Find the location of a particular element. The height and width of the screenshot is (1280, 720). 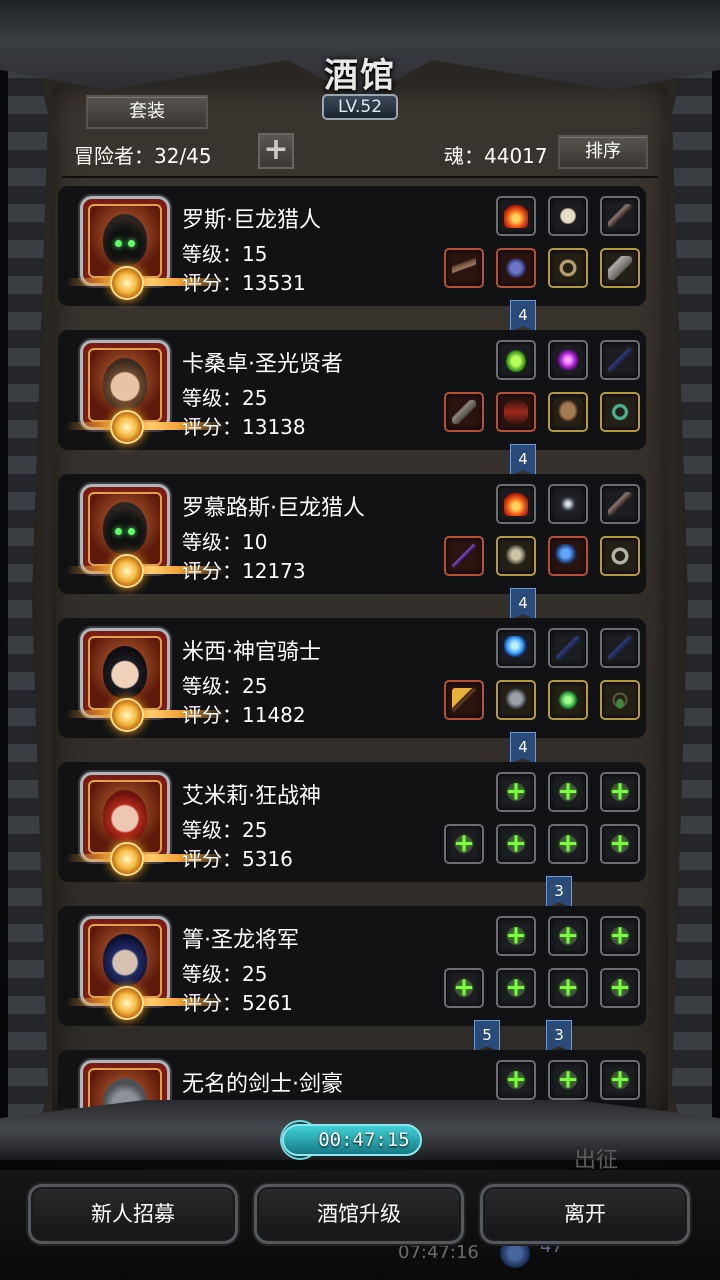

upgrade-tavern-button: 酒馆升级 is located at coordinates (359, 1214).